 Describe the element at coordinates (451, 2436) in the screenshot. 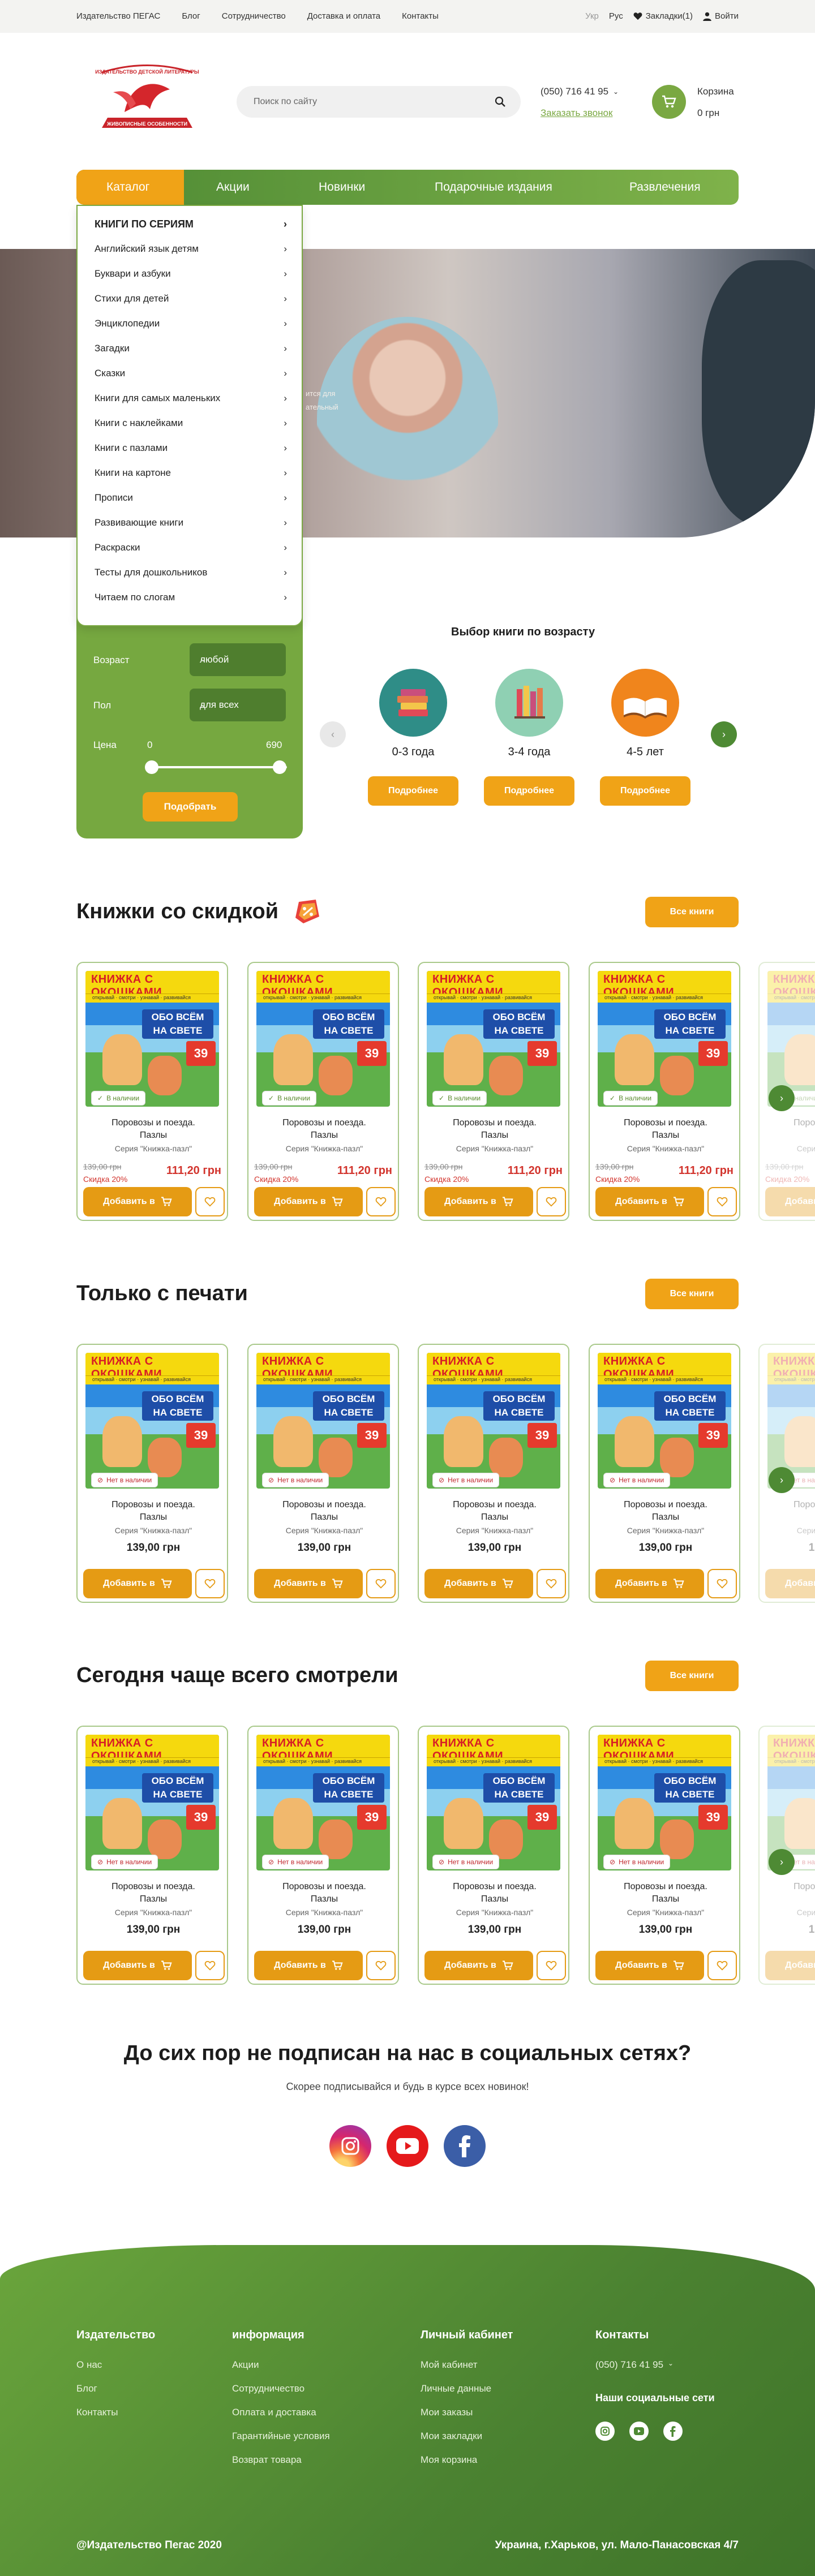

I see `footer-link: Мои закладки` at that location.